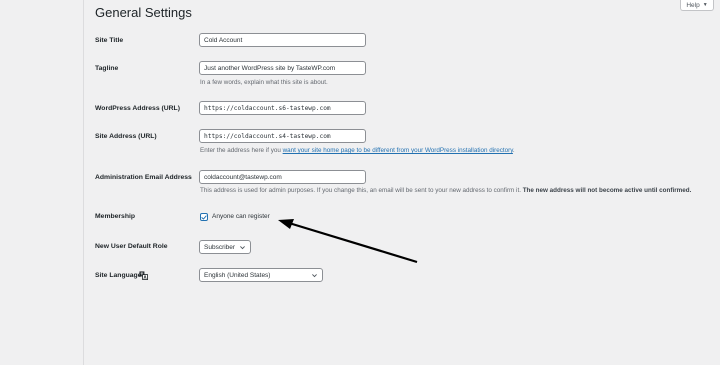 This screenshot has height=365, width=720. What do you see at coordinates (115, 216) in the screenshot?
I see `membership-label: Membership` at bounding box center [115, 216].